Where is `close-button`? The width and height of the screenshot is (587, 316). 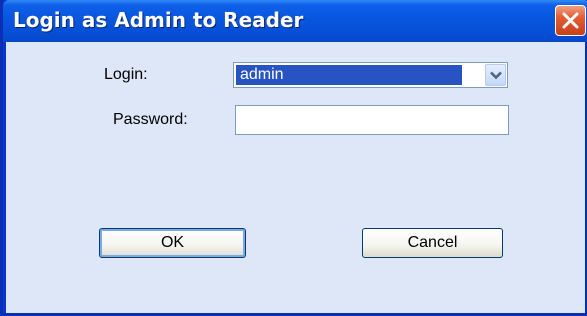 close-button is located at coordinates (570, 20).